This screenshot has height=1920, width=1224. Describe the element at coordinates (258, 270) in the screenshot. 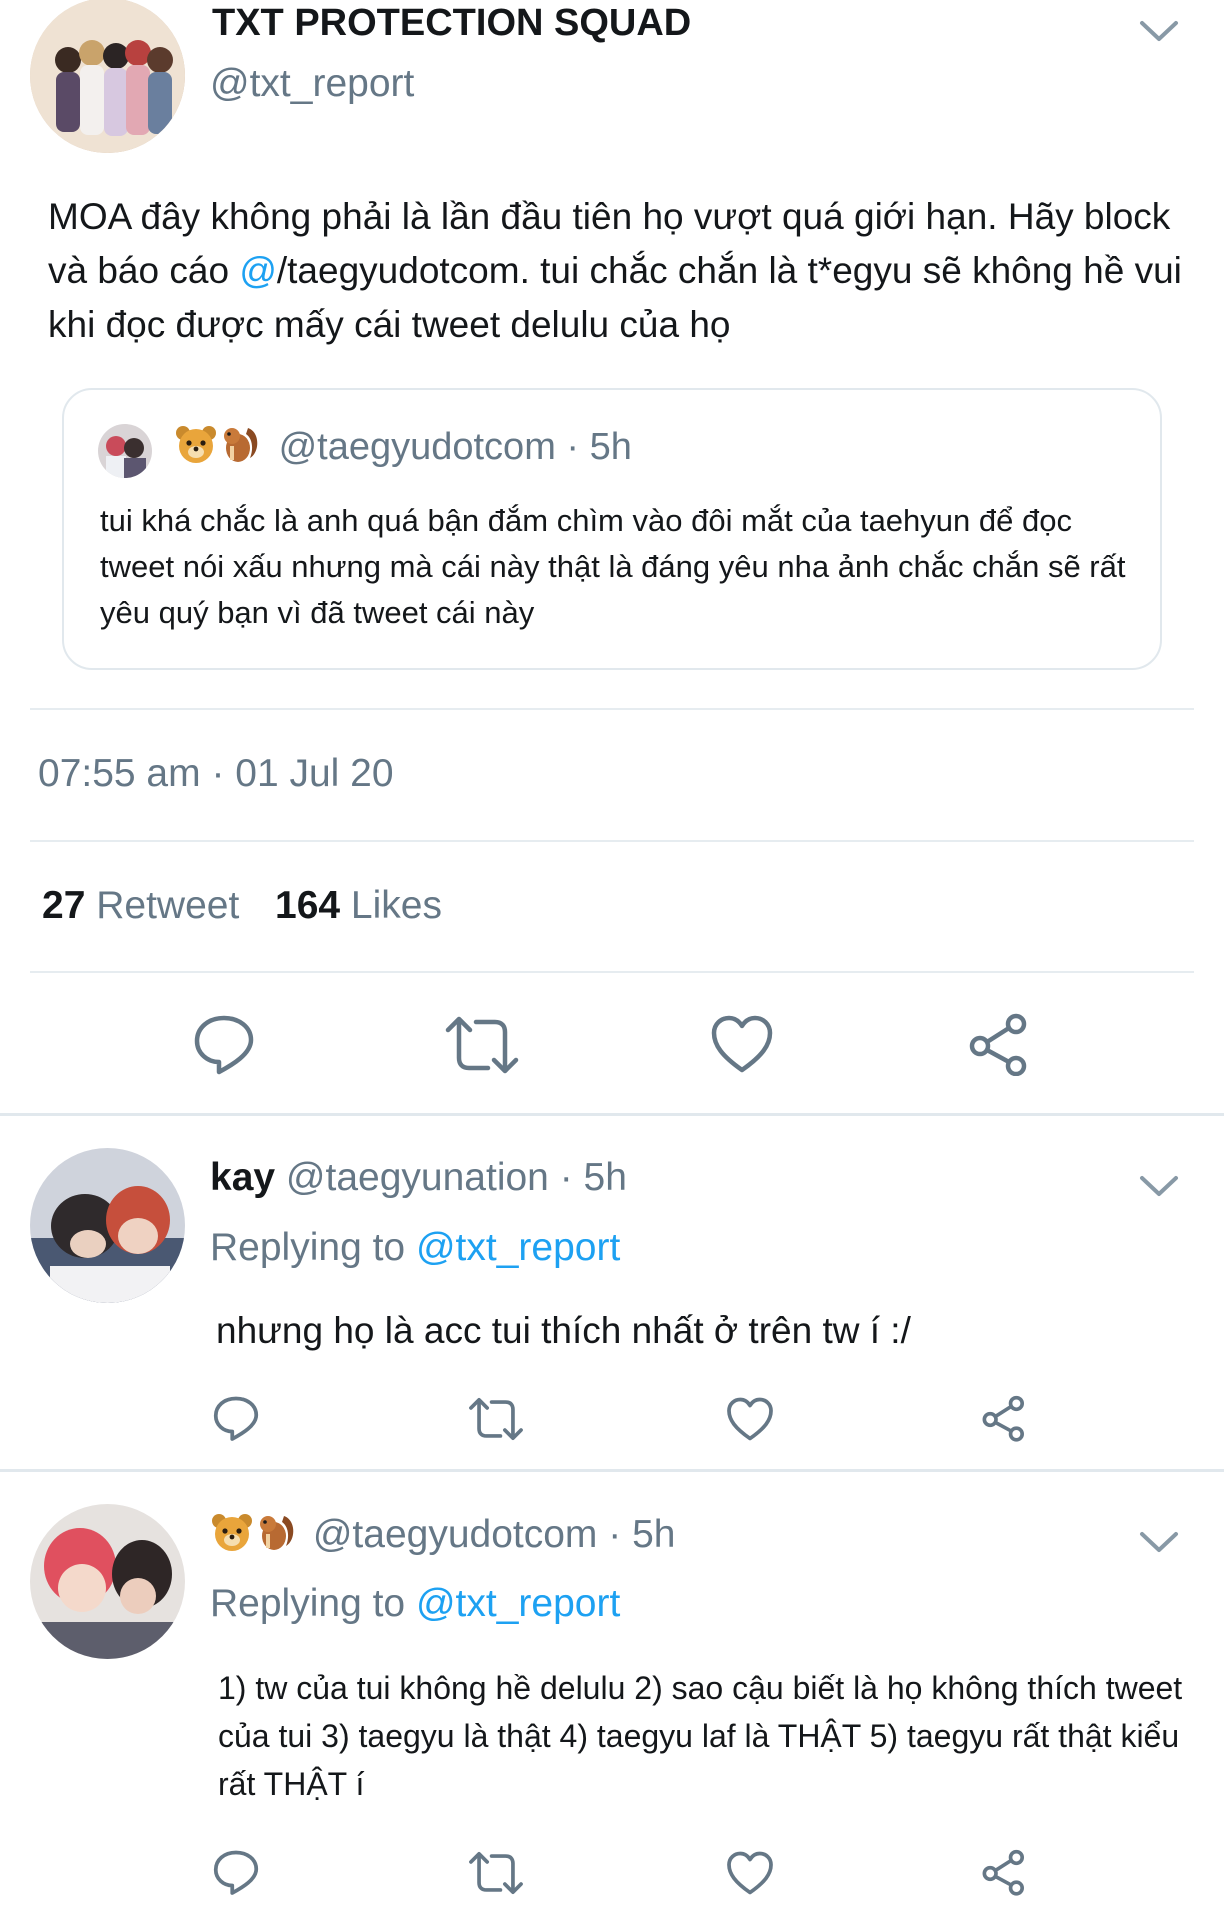

I see `mention-at: @` at that location.